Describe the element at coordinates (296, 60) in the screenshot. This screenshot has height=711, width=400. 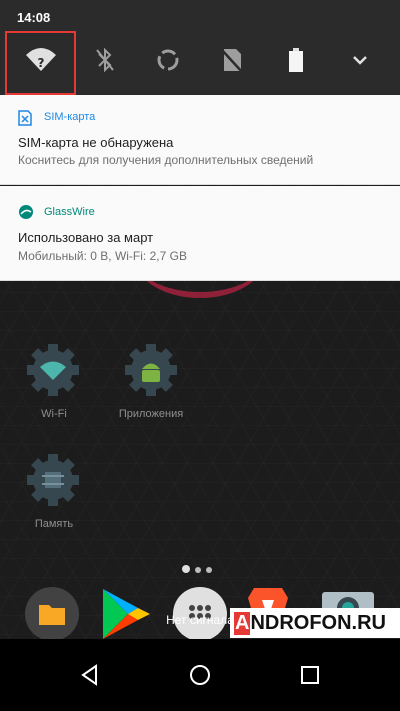
I see `battery-icon` at that location.